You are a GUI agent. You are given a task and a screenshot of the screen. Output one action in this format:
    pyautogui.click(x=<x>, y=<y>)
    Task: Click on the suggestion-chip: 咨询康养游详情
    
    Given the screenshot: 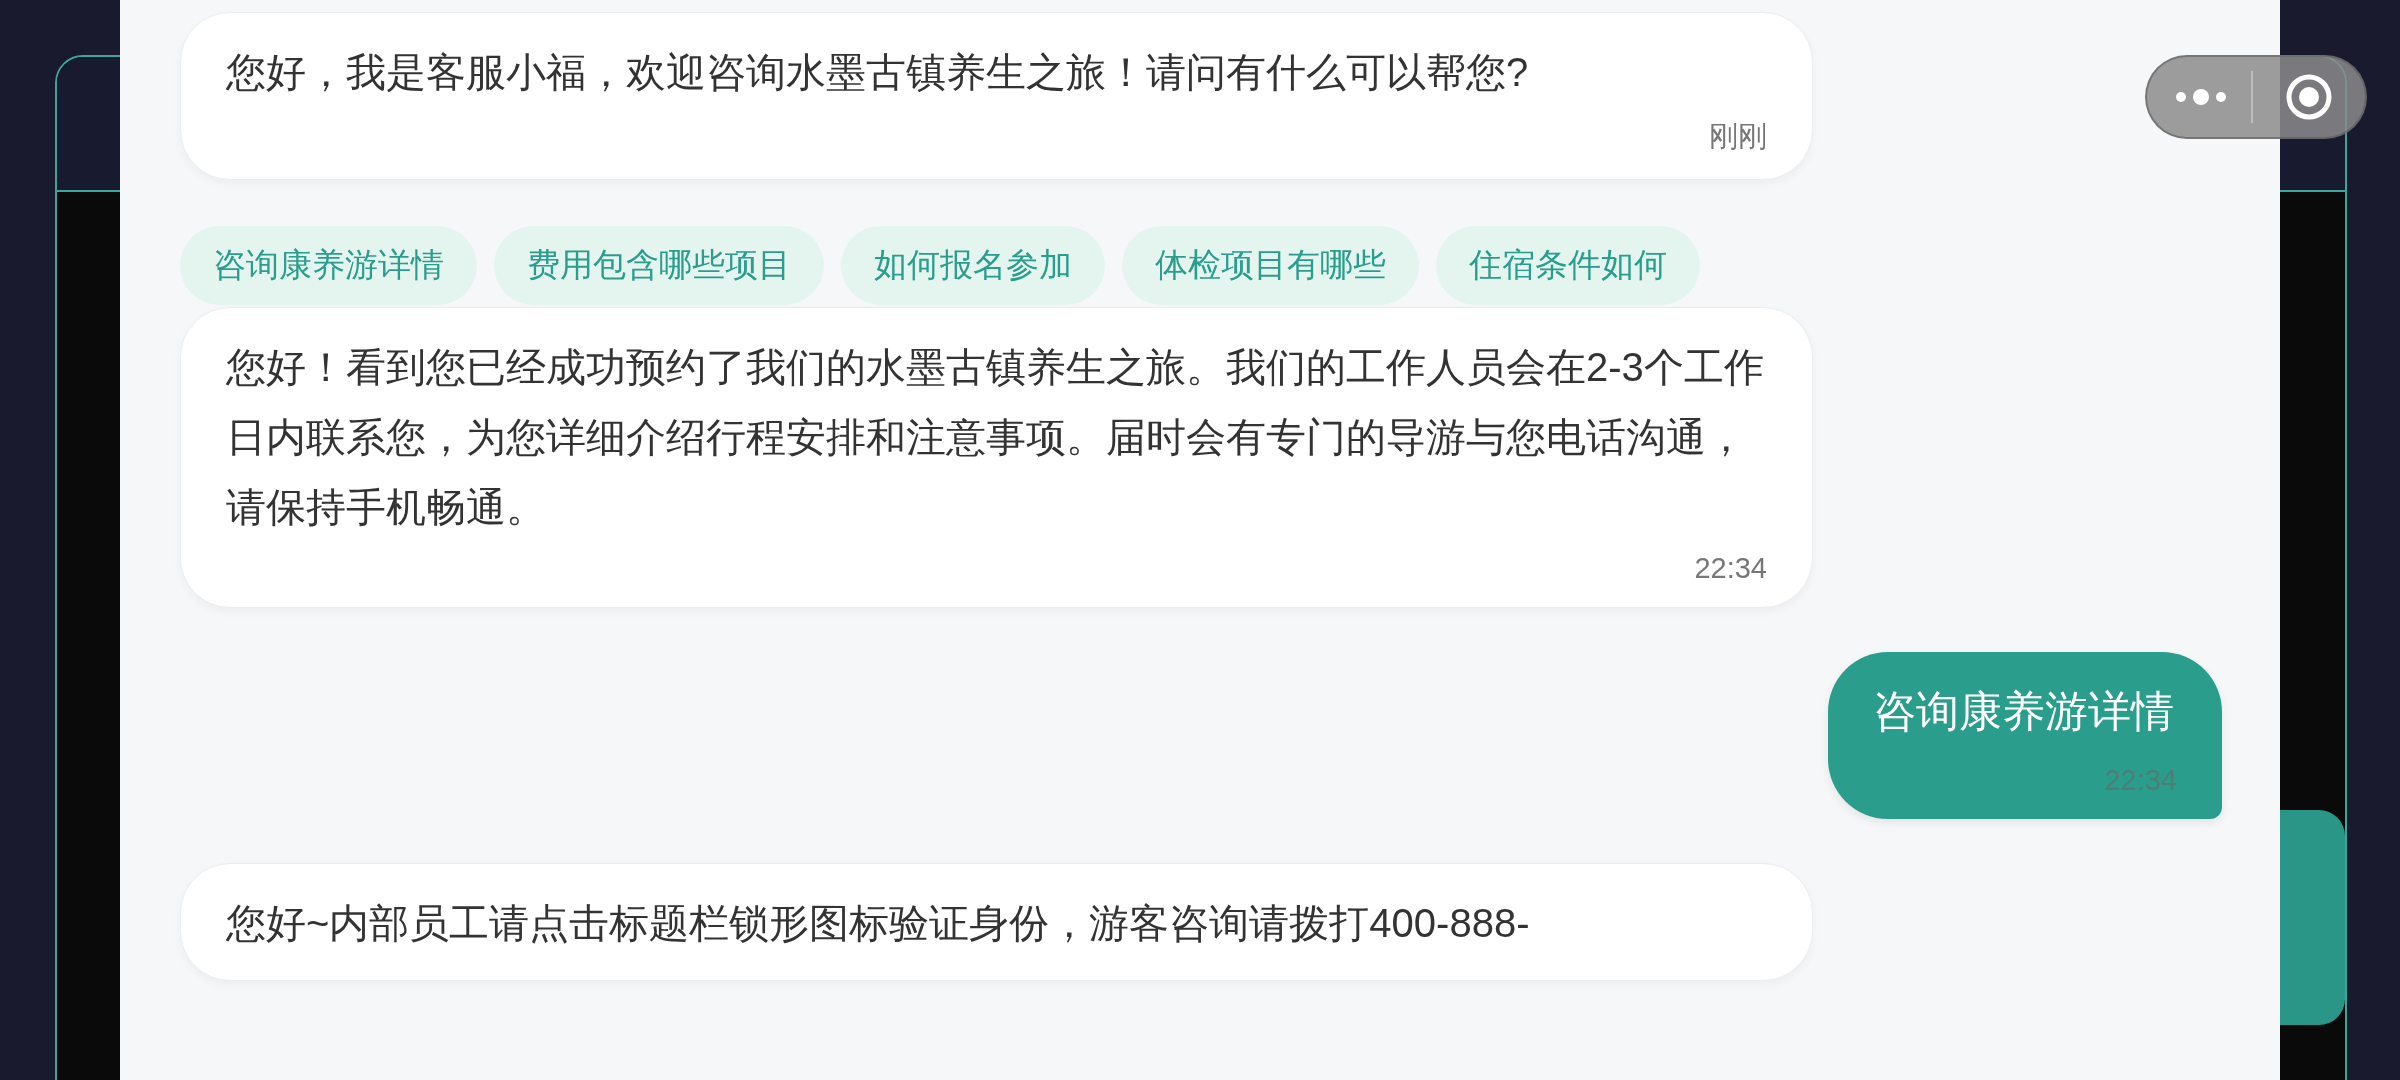 What is the action you would take?
    pyautogui.click(x=328, y=265)
    